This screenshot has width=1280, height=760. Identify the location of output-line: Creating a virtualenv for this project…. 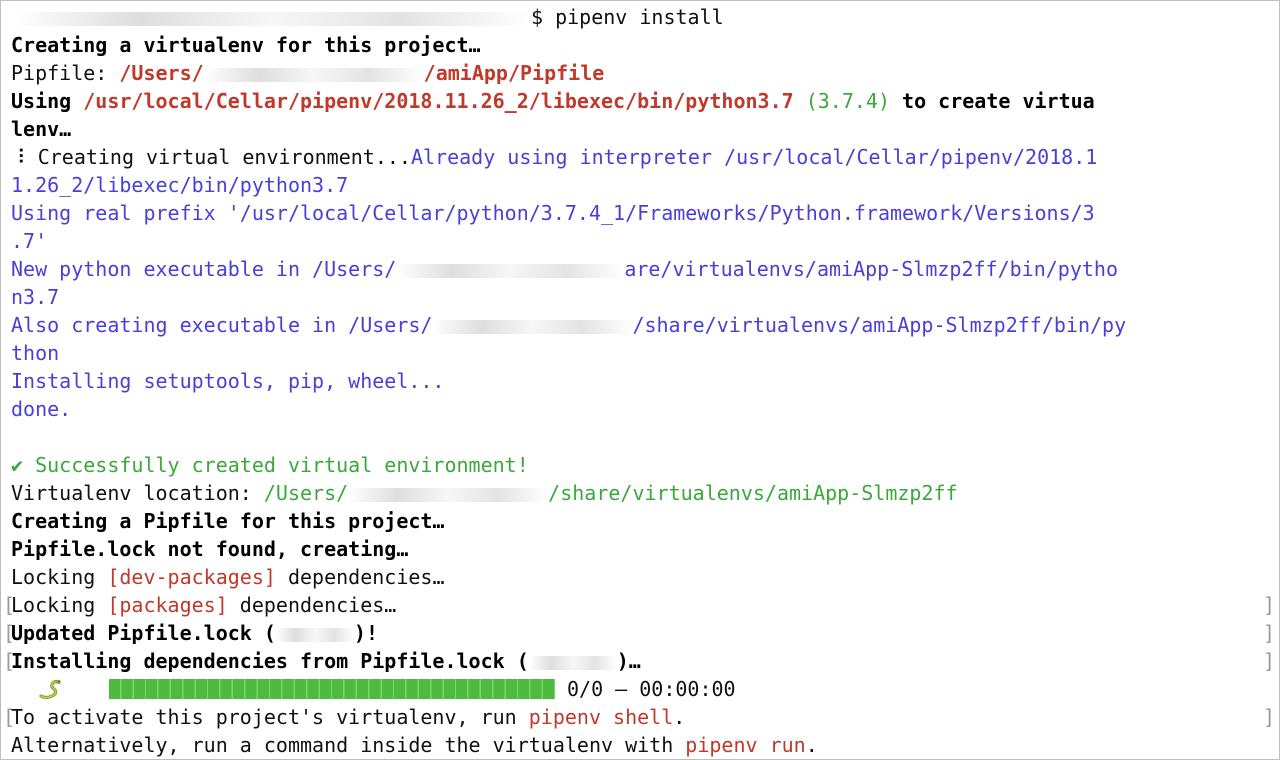
(643, 45).